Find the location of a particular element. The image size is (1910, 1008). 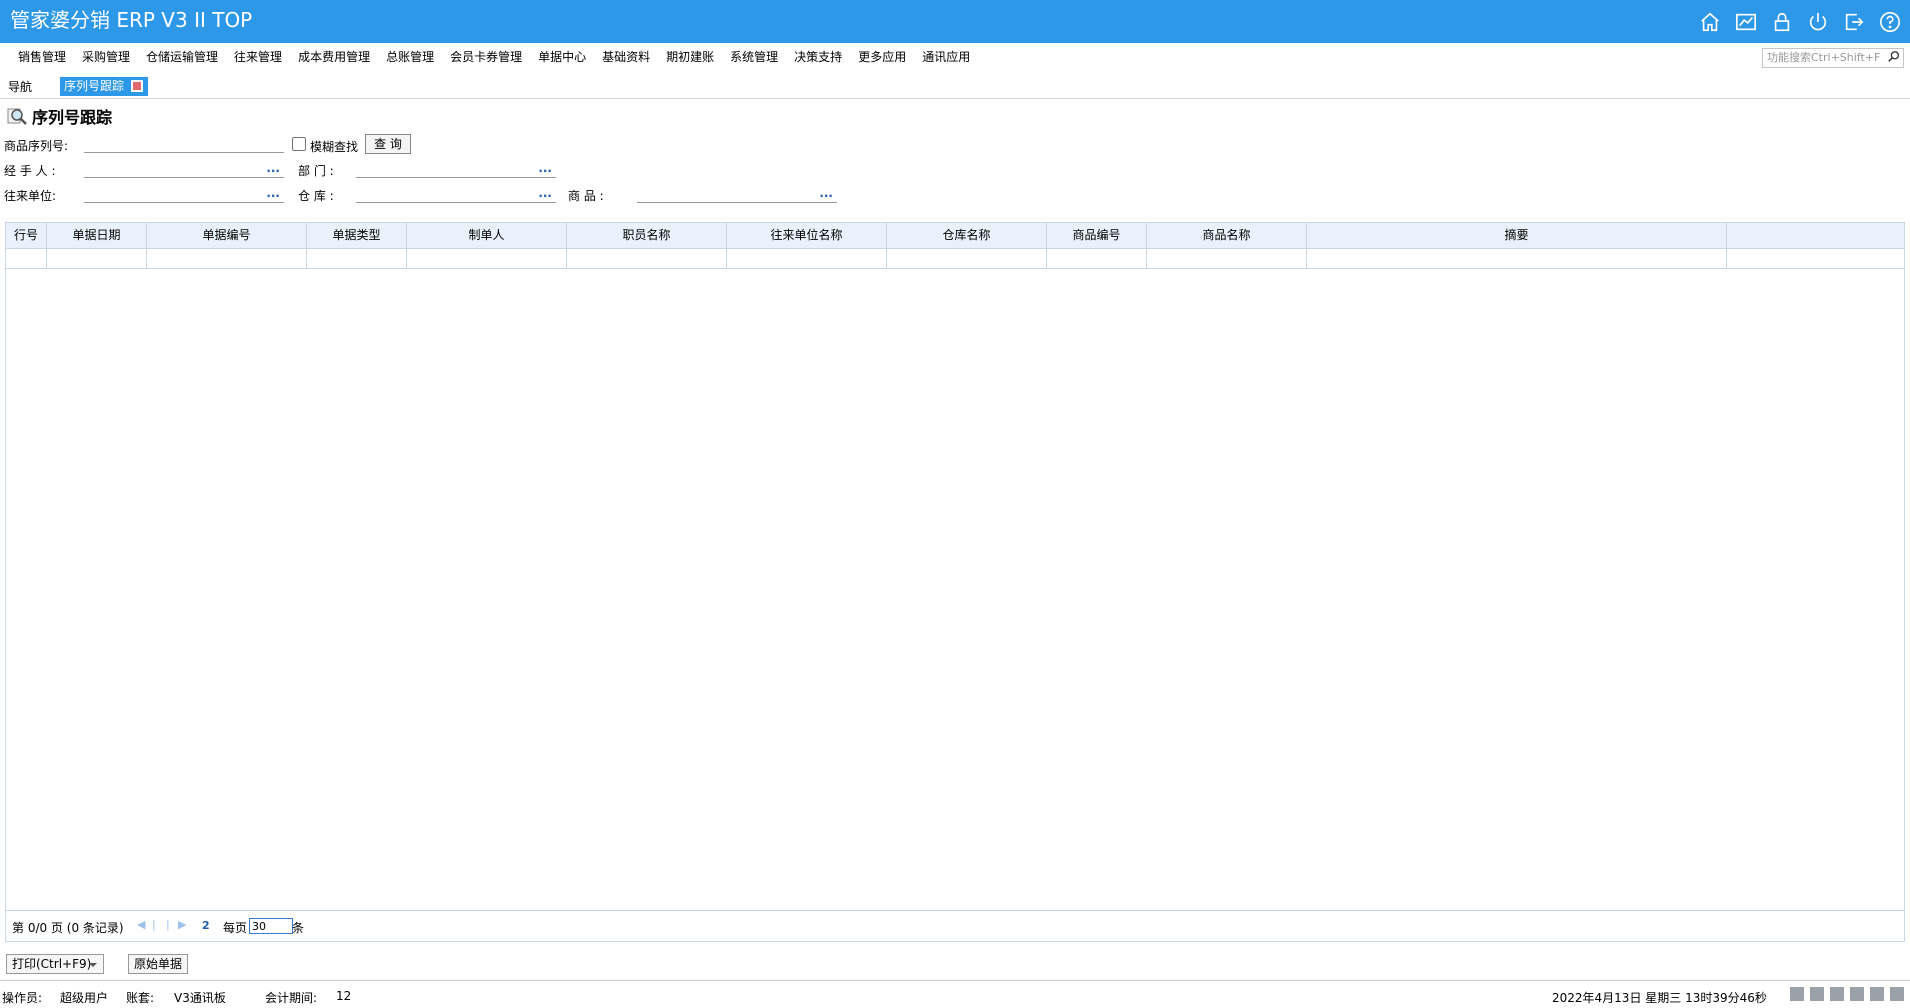

print-button: 打印(Ctrl+F9) is located at coordinates (55, 964).